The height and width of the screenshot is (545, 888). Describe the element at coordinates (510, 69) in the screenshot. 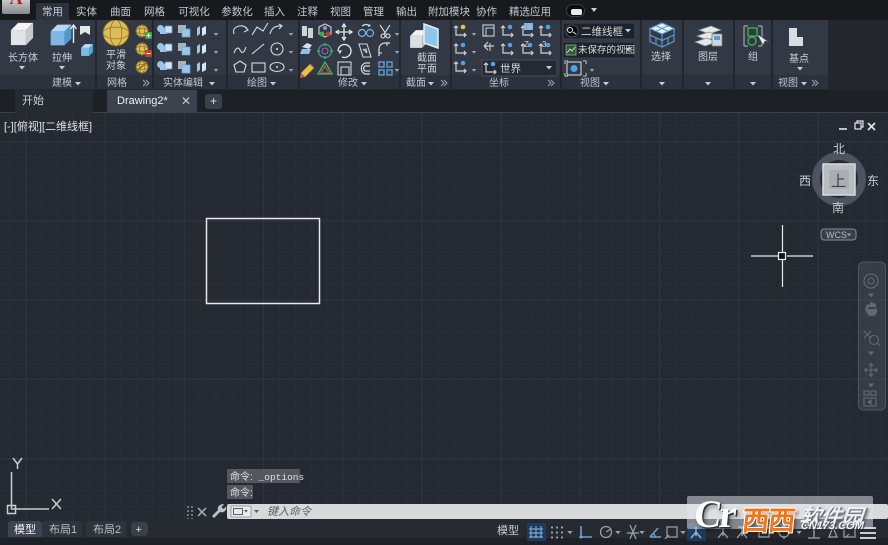

I see `svg-text: 世界` at that location.